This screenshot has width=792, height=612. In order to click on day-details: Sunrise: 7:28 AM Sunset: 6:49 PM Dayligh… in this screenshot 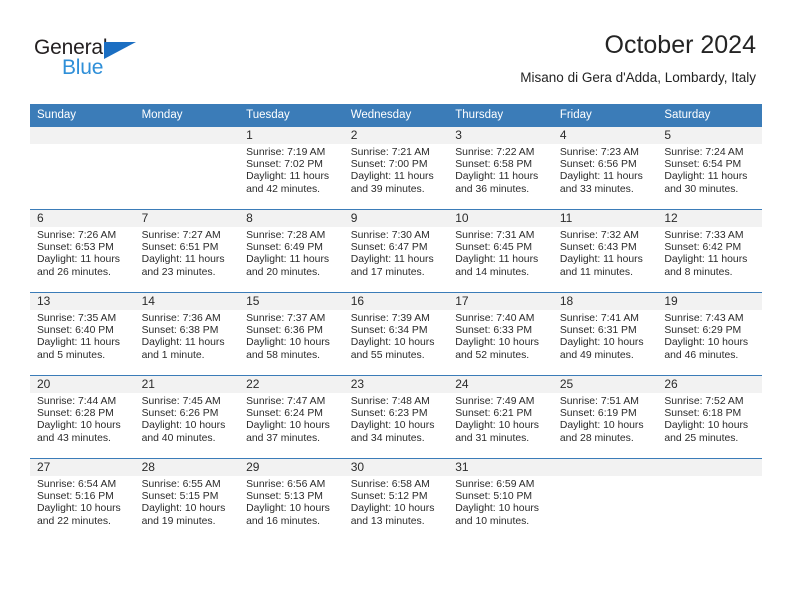, I will do `click(291, 253)`.